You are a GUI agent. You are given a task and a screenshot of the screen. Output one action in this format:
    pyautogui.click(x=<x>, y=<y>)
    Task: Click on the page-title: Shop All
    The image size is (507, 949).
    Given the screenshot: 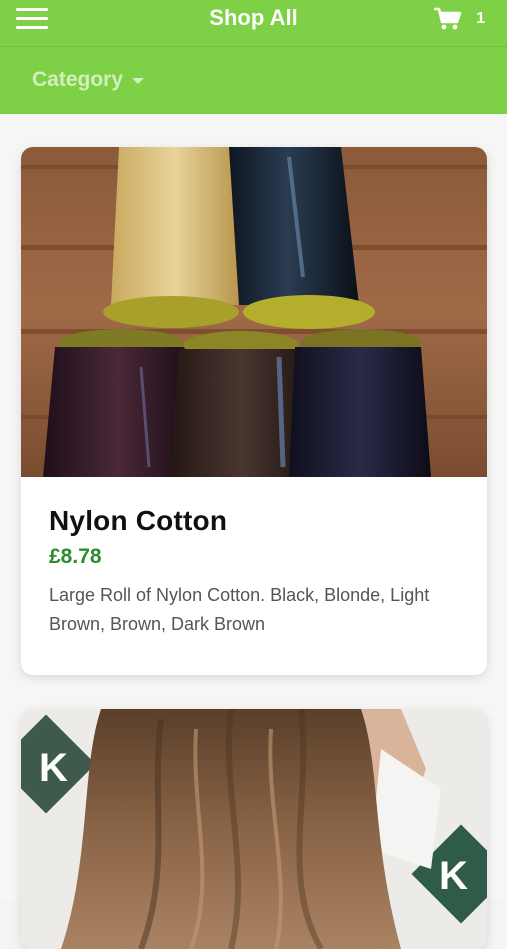 What is the action you would take?
    pyautogui.click(x=253, y=17)
    